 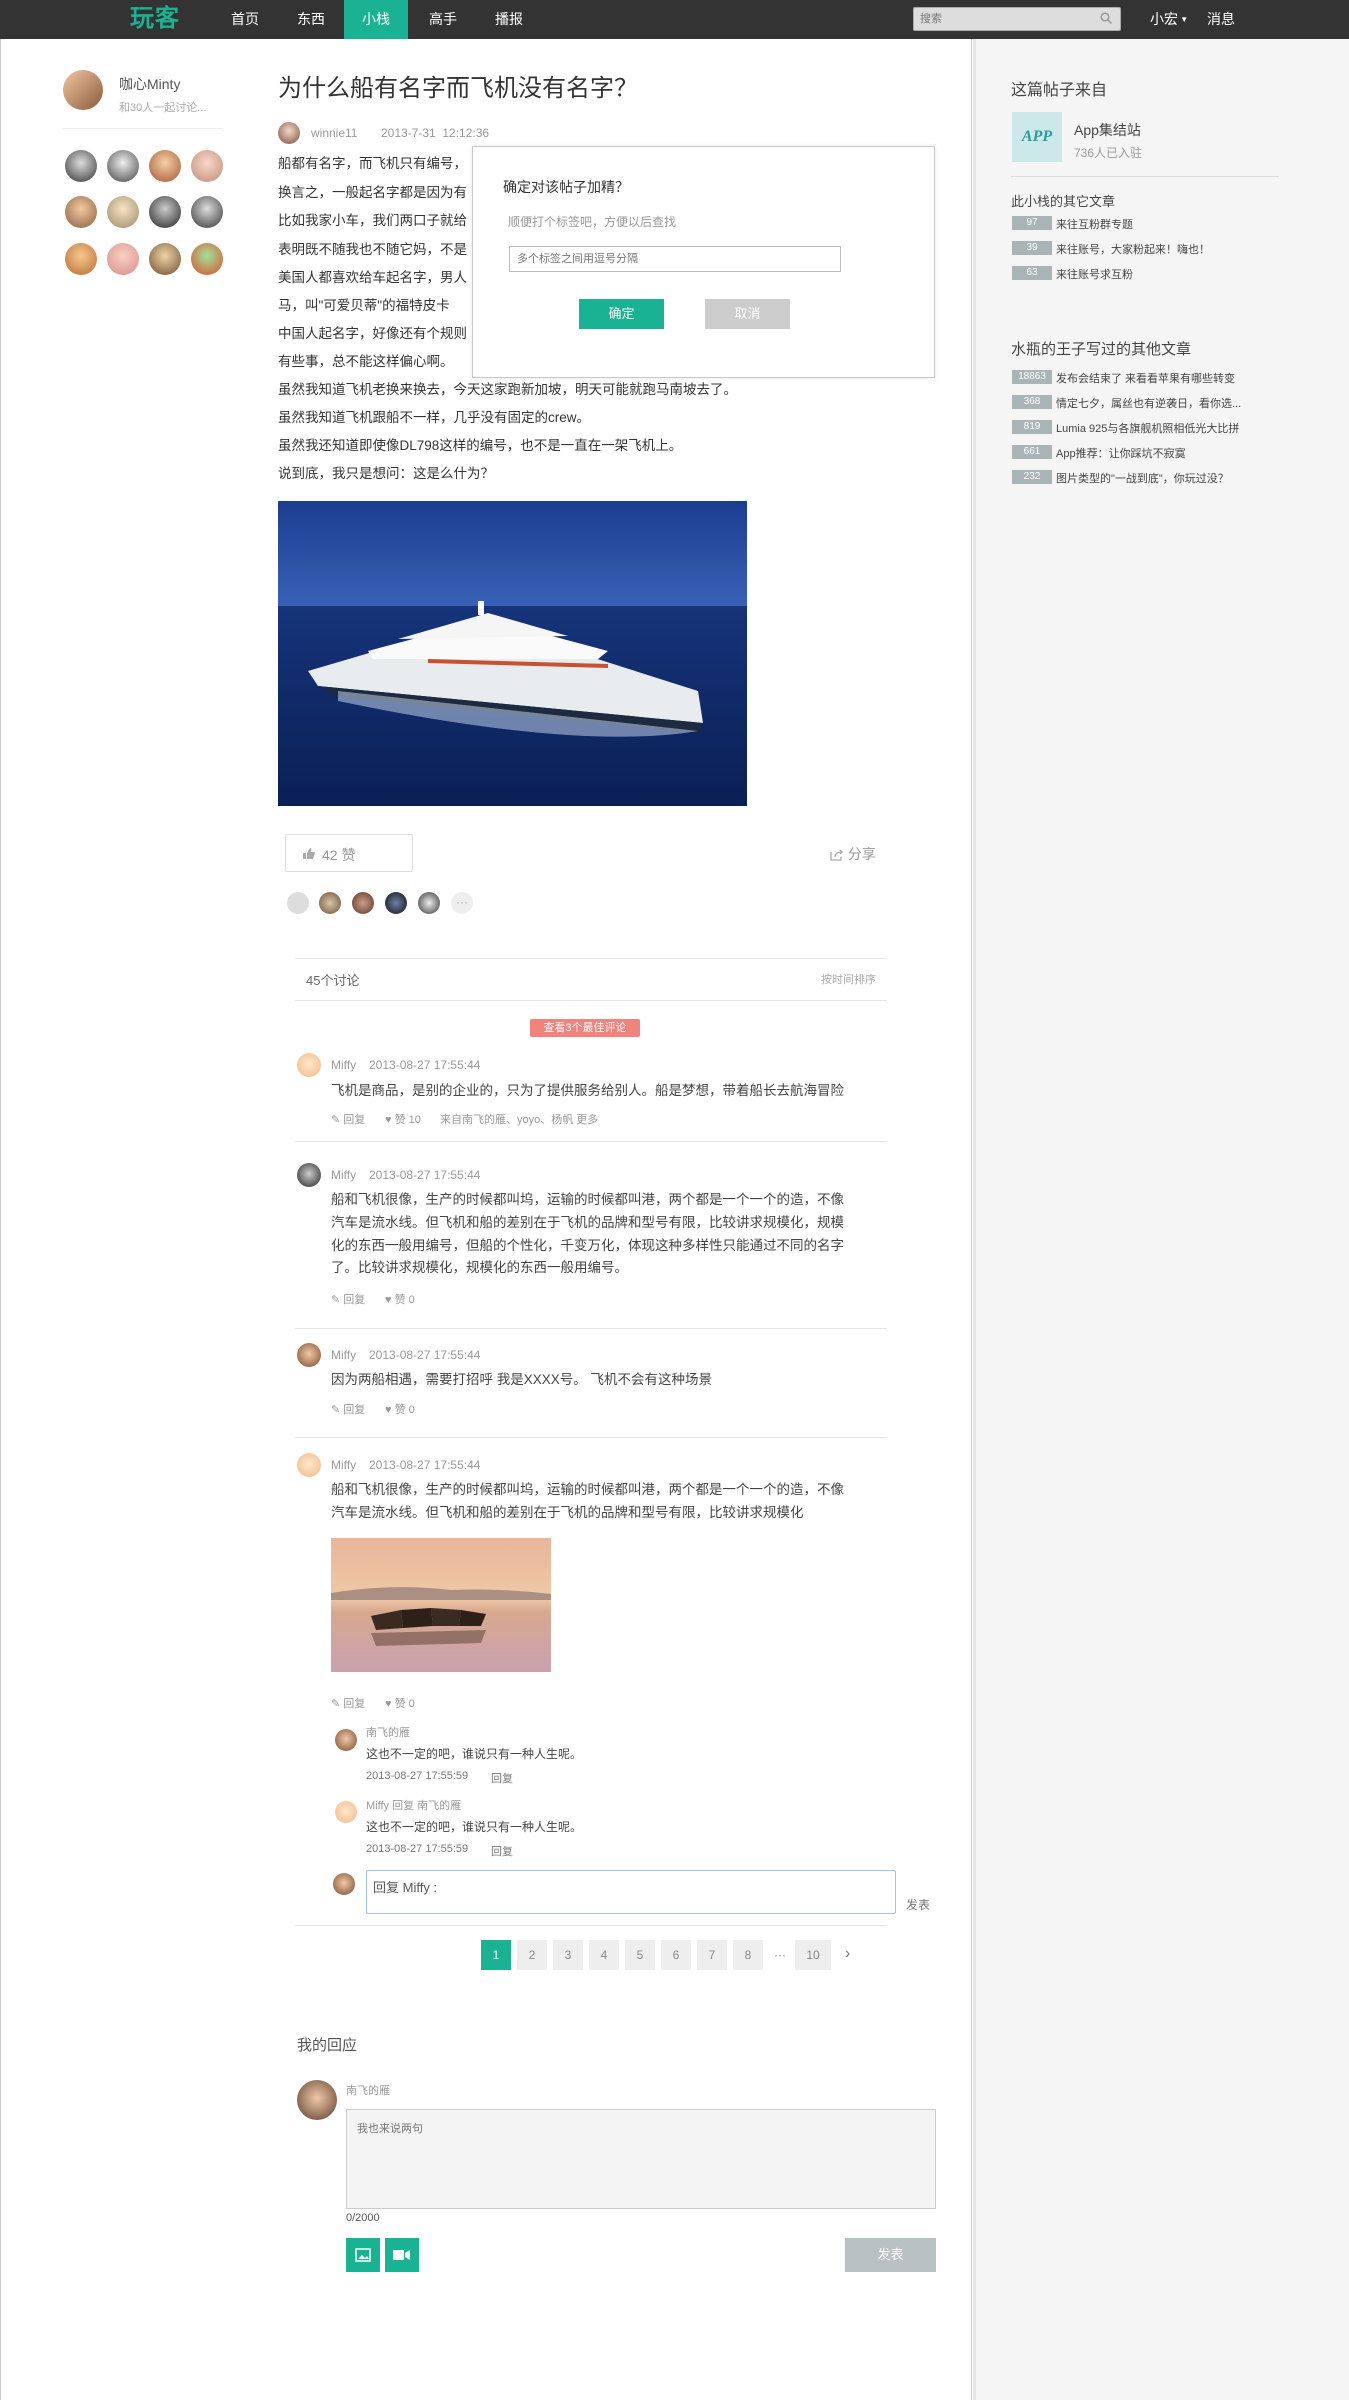 What do you see at coordinates (507, 389) in the screenshot?
I see `post-text-line: 虽然我知道飞机老换来换去，今天这家跑新加坡，明天可能就跑马南坡去了。` at bounding box center [507, 389].